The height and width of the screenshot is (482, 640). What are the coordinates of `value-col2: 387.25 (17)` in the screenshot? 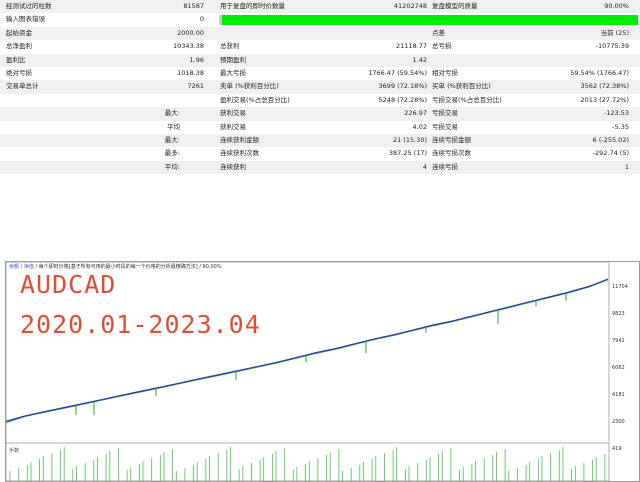 It's located at (407, 153).